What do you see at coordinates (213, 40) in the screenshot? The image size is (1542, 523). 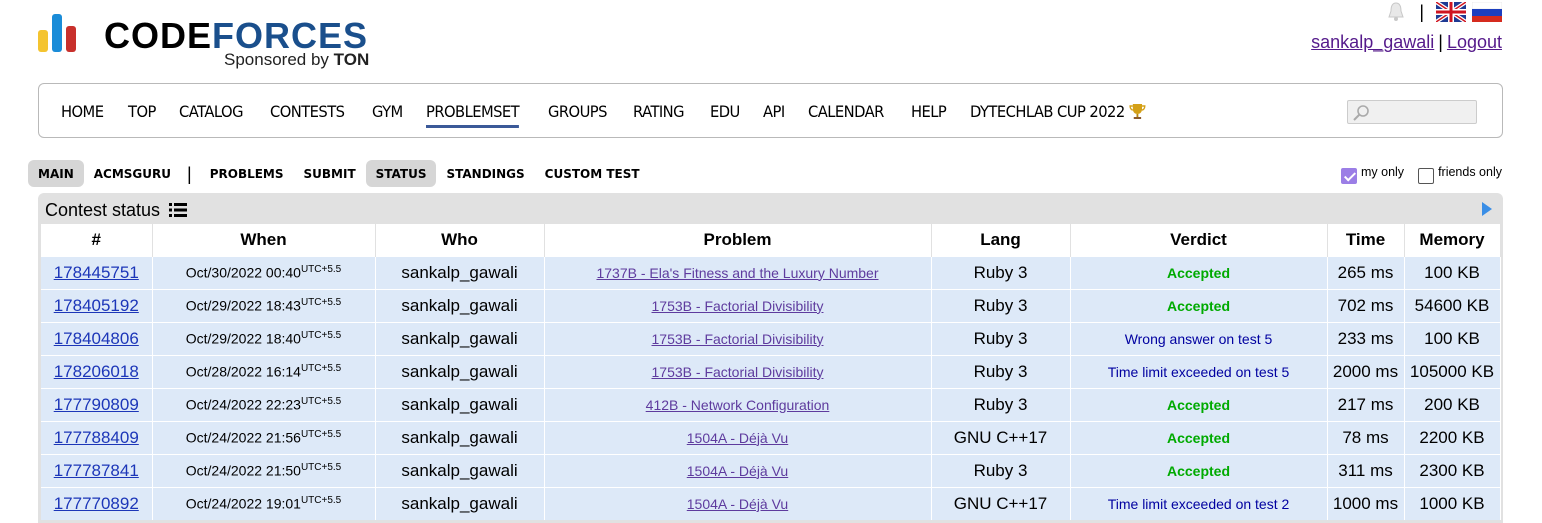 I see `codeforces-logo: CODEFORCES Sponsored by TON` at bounding box center [213, 40].